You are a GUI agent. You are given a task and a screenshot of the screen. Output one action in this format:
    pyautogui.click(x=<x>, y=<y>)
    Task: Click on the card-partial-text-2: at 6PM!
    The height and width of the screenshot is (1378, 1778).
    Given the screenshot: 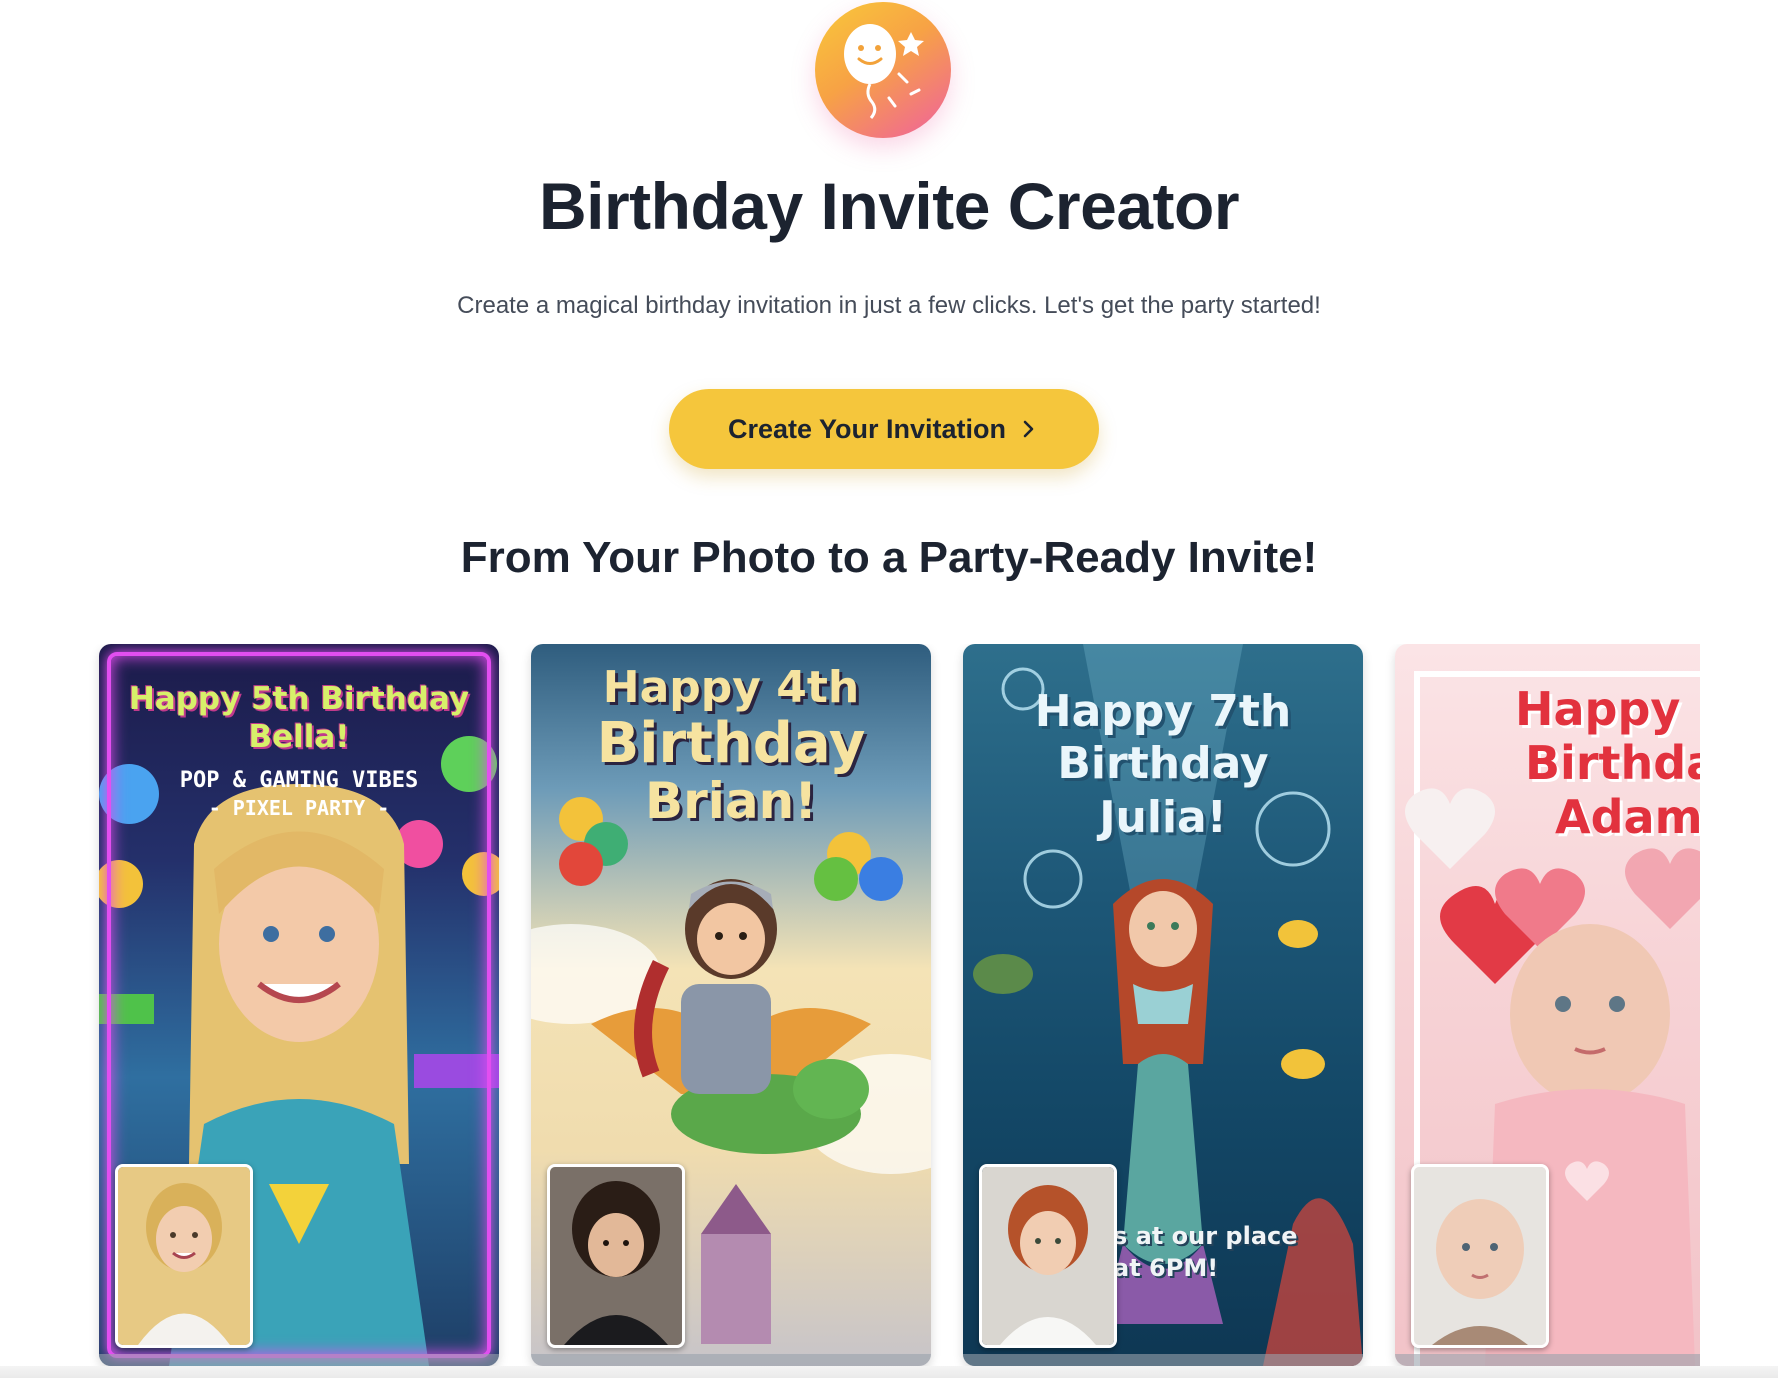 What is the action you would take?
    pyautogui.click(x=1166, y=1268)
    